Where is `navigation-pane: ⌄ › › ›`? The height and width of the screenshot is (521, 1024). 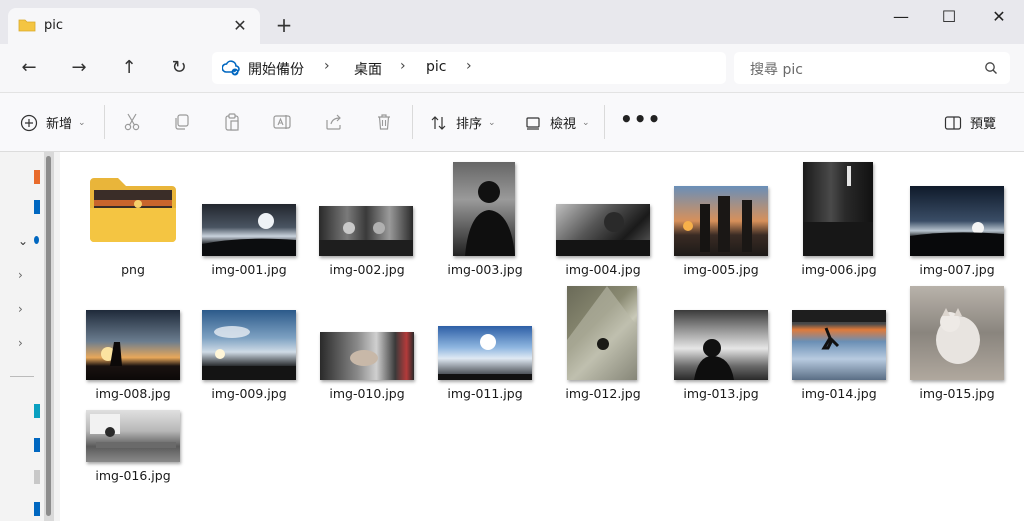 navigation-pane: ⌄ › › › is located at coordinates (30, 336).